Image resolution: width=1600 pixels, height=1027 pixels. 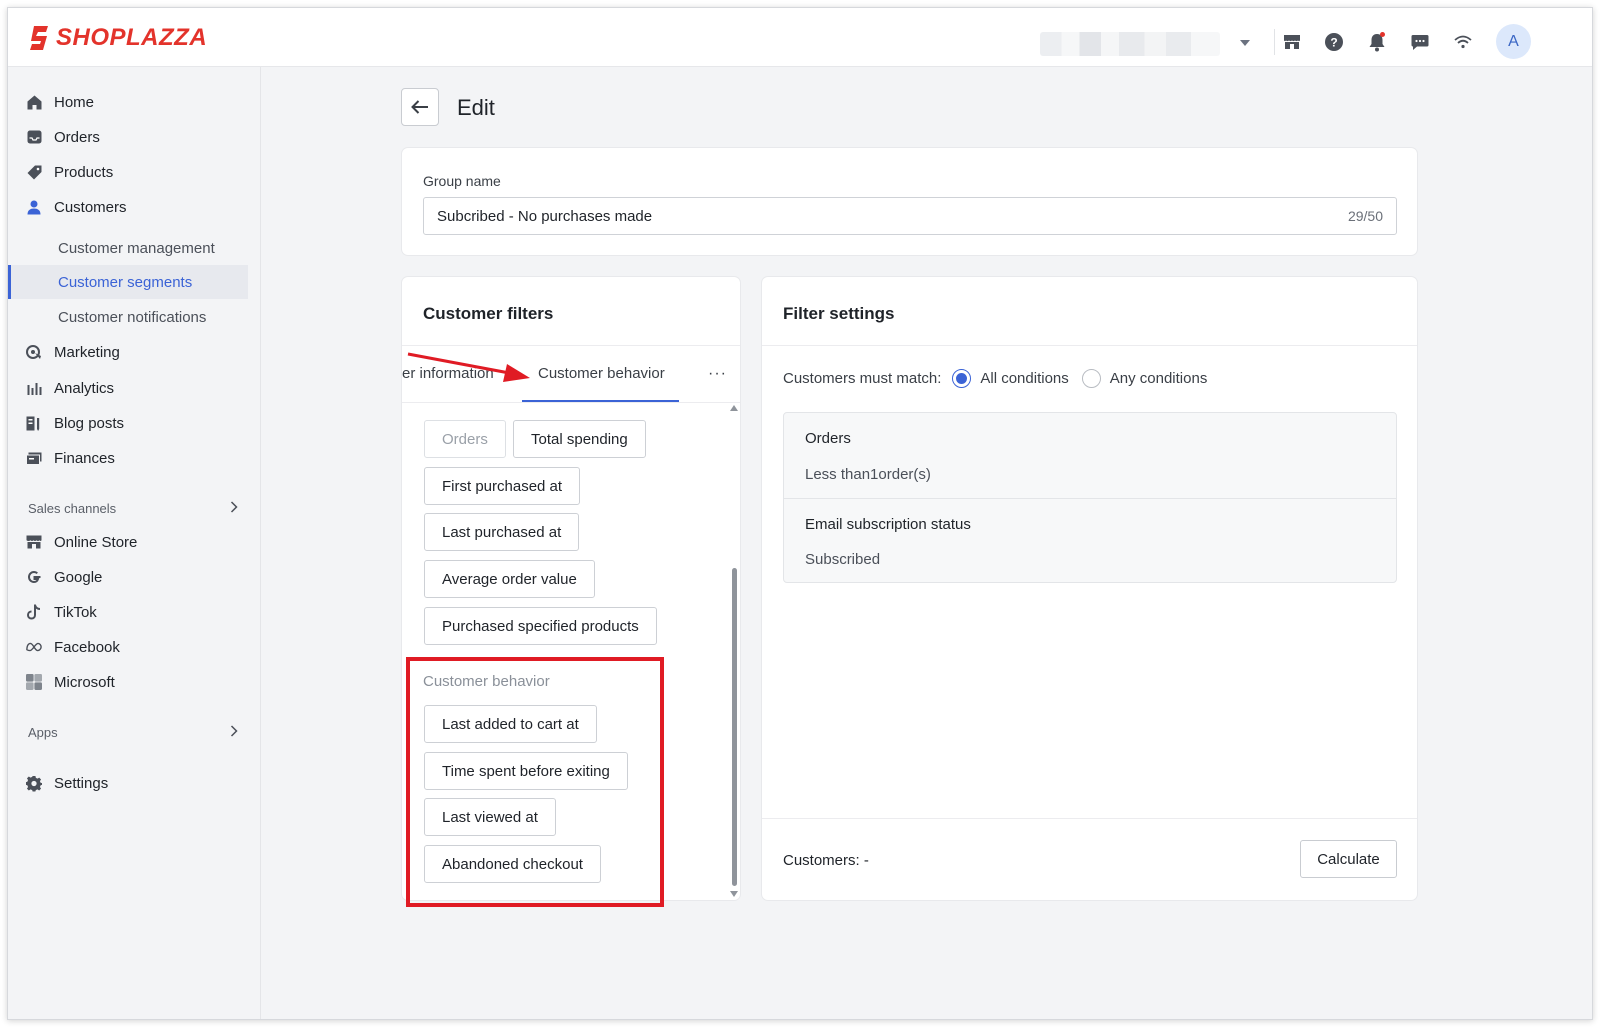 I want to click on sidebar-item-label: Blog posts, so click(x=89, y=423).